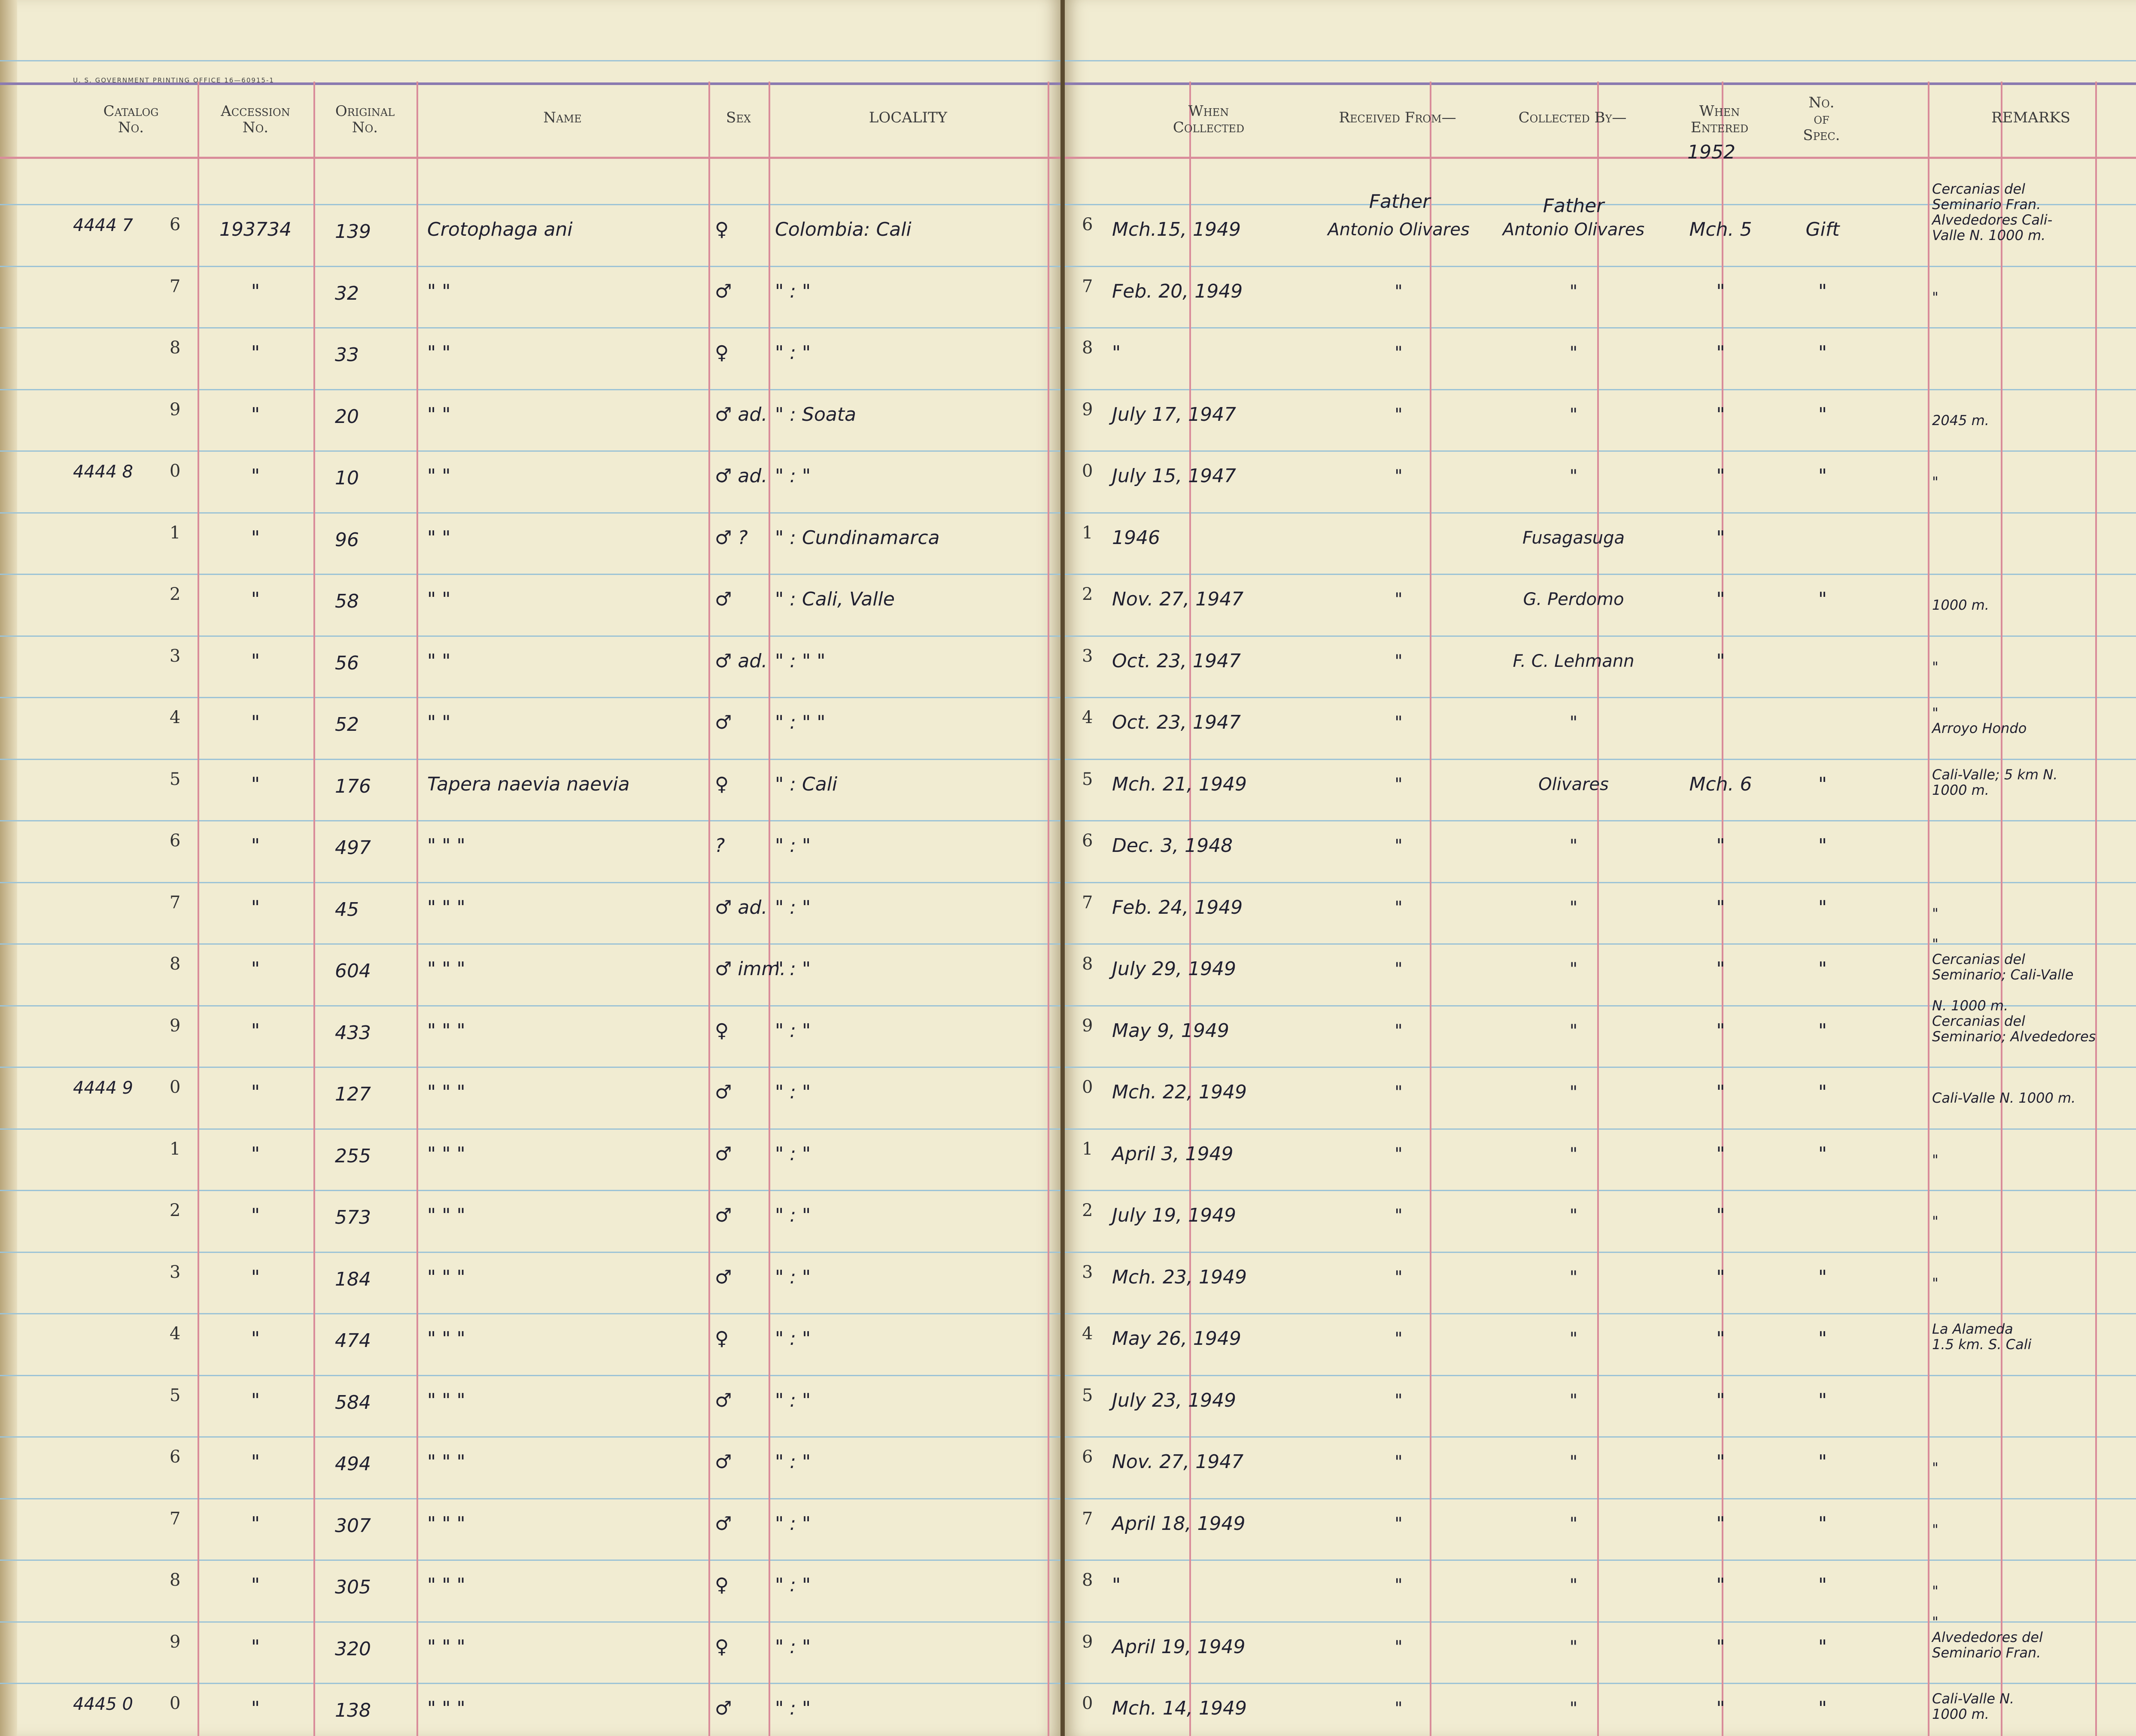 This screenshot has width=2136, height=1736. I want to click on when-collected: Feb. 20, 1949, so click(1177, 291).